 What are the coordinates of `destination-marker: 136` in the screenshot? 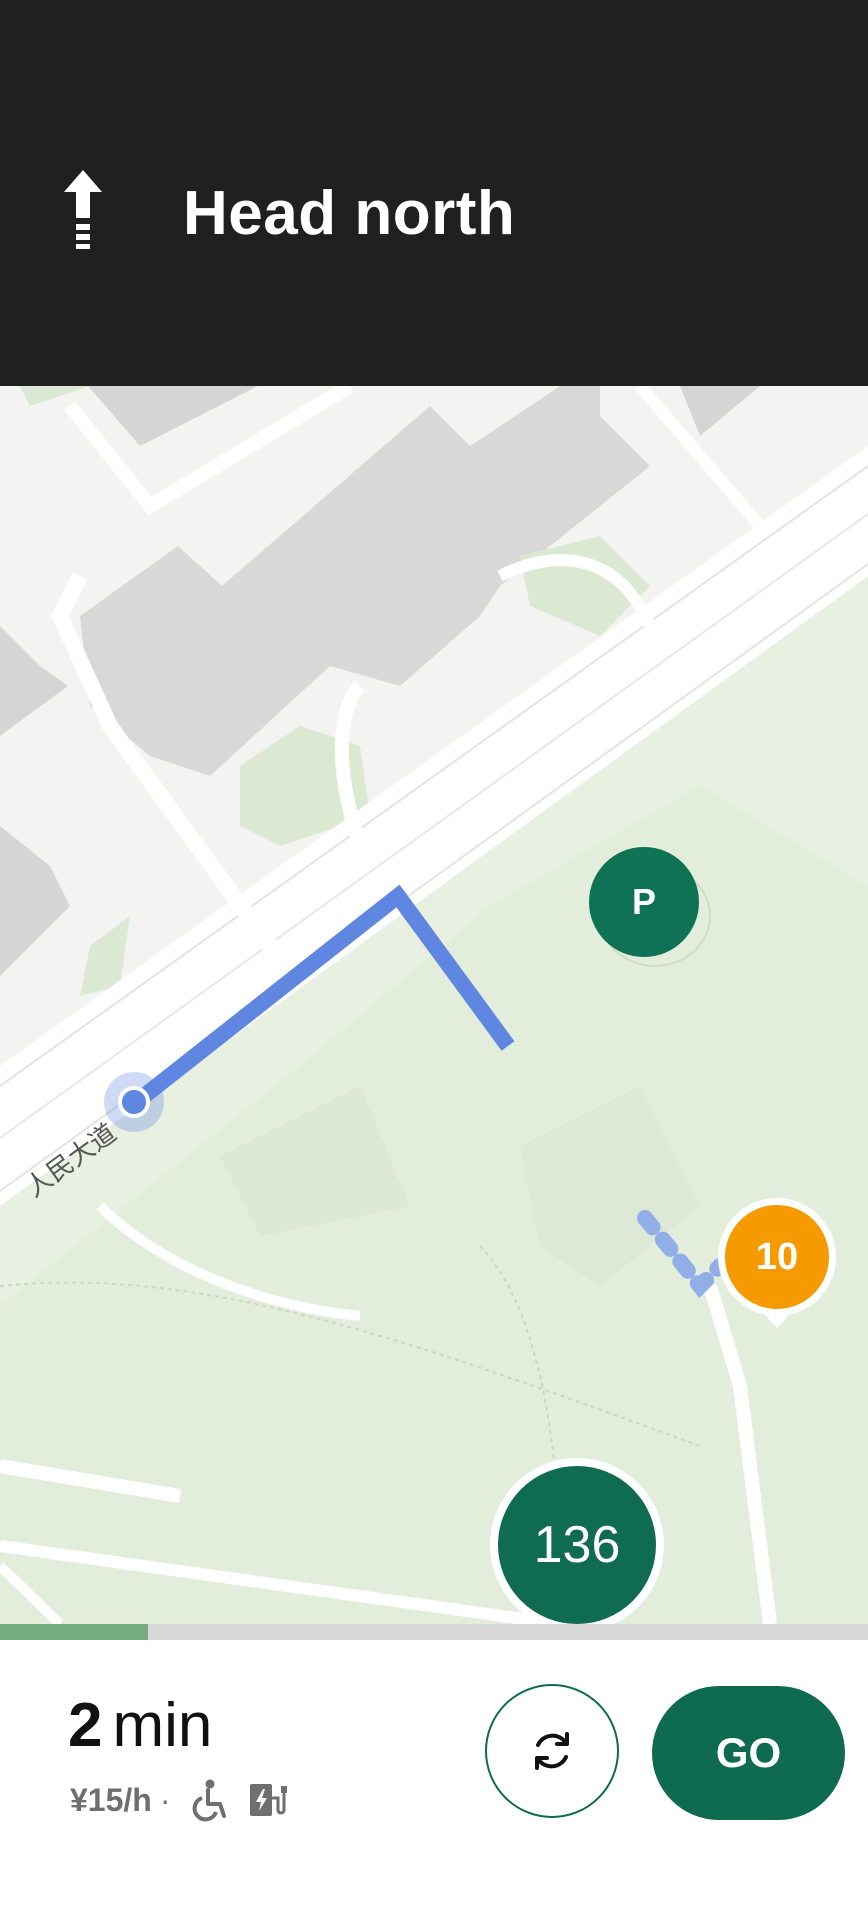 It's located at (577, 1541).